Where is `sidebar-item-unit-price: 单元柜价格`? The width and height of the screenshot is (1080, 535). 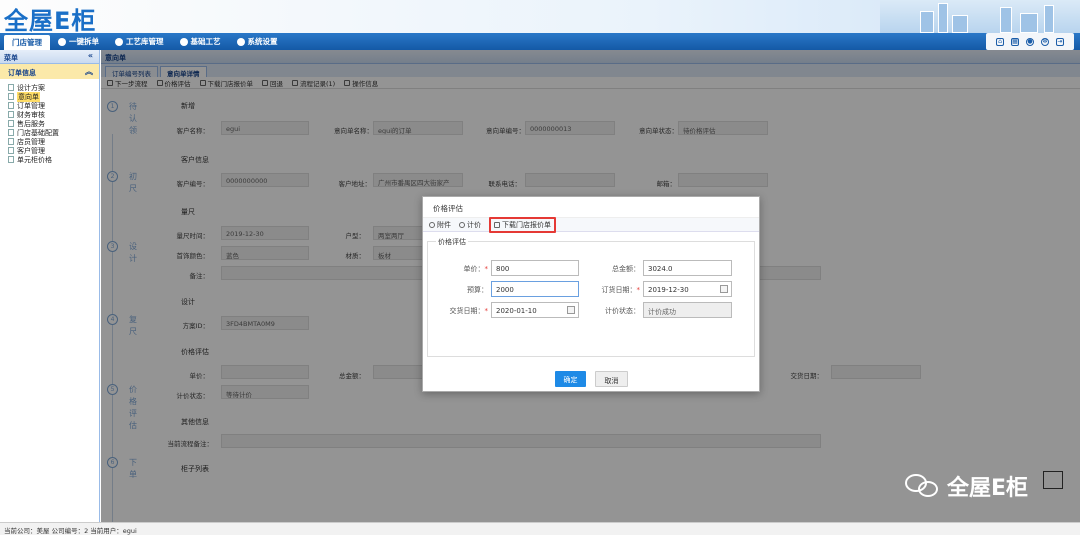
sidebar-item-unit-price: 单元柜价格 is located at coordinates (53, 159).